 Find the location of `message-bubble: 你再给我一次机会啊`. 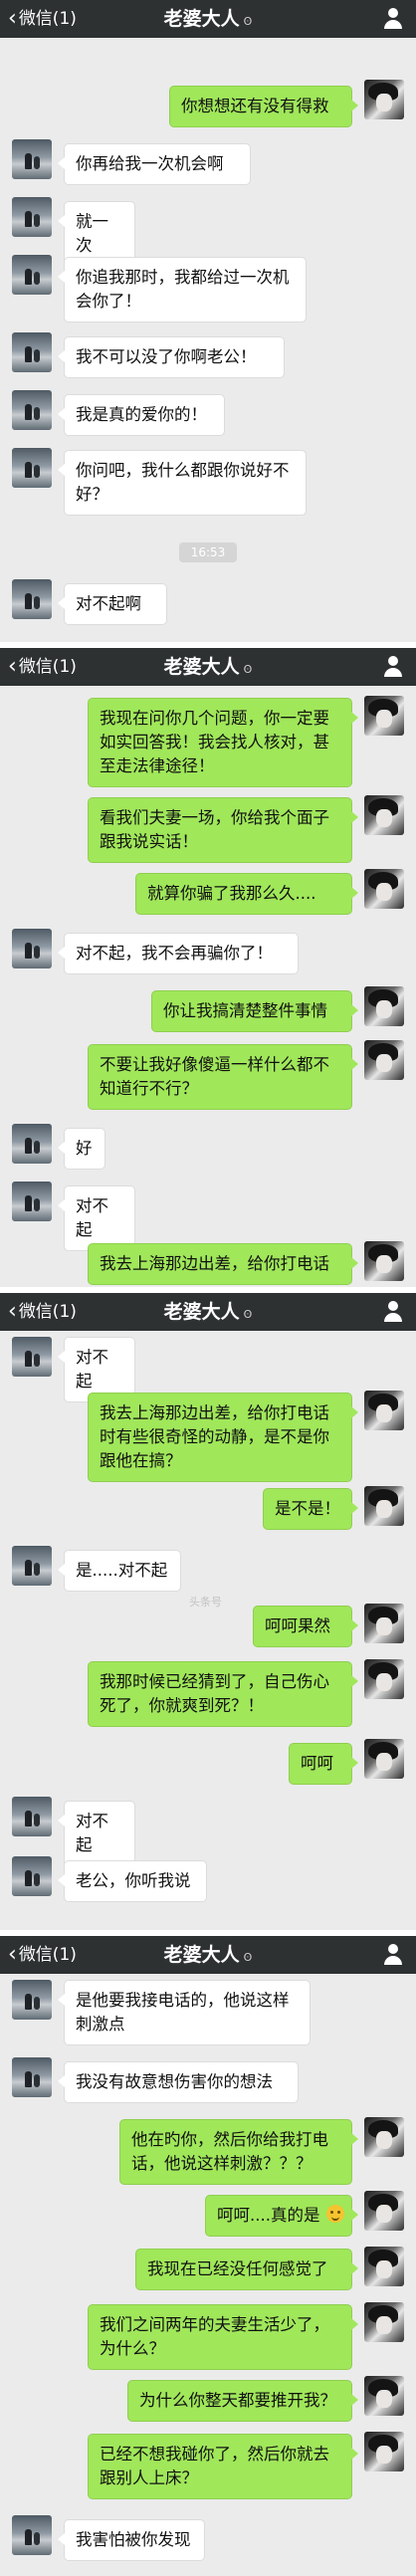

message-bubble: 你再给我一次机会啊 is located at coordinates (154, 164).